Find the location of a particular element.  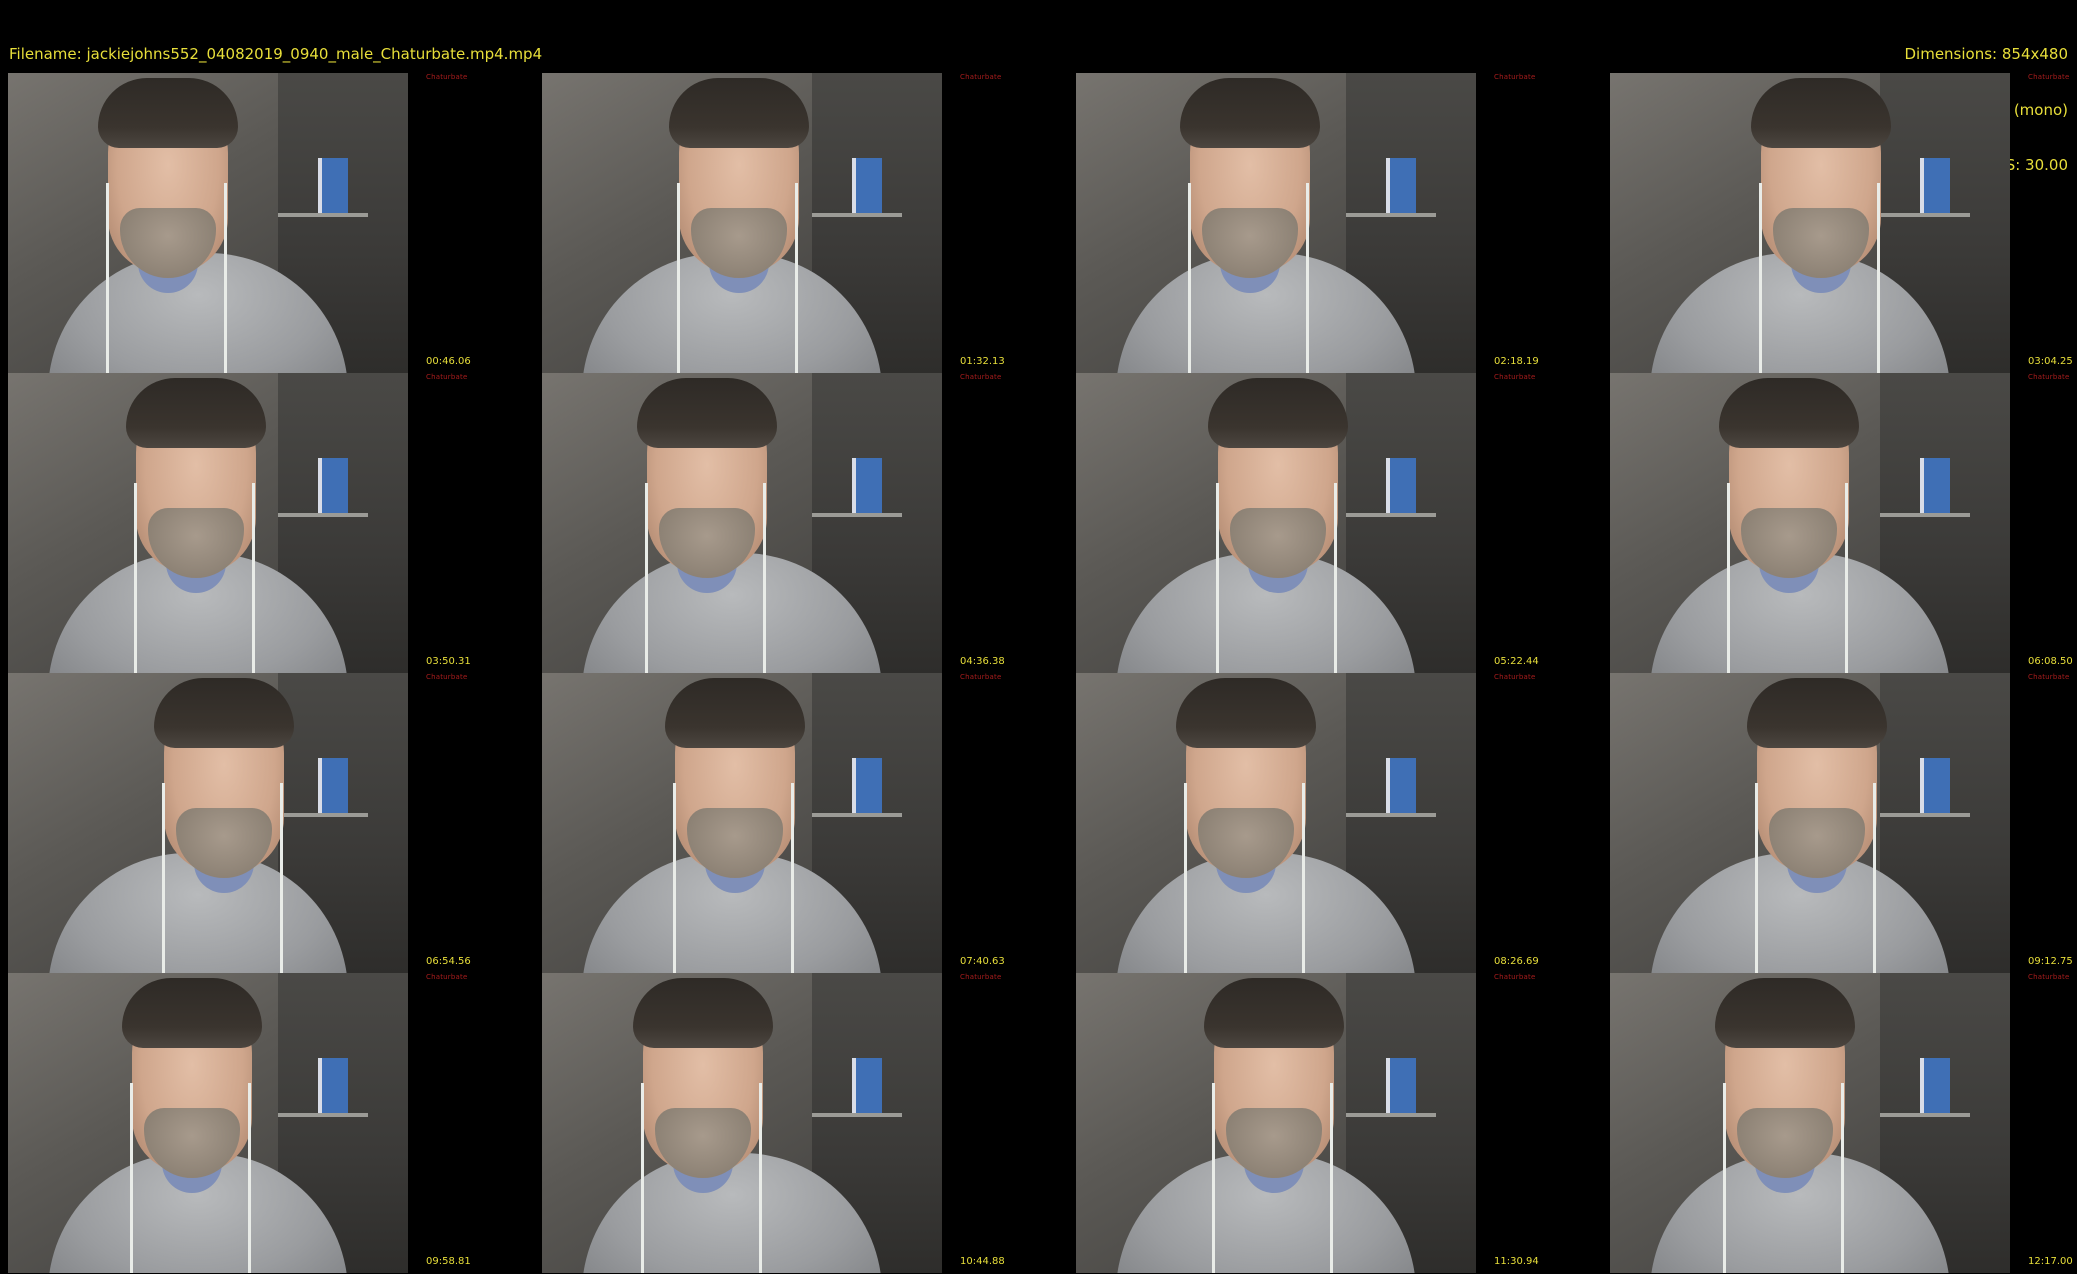

timestamp-label: 01:32.13 is located at coordinates (982, 361).